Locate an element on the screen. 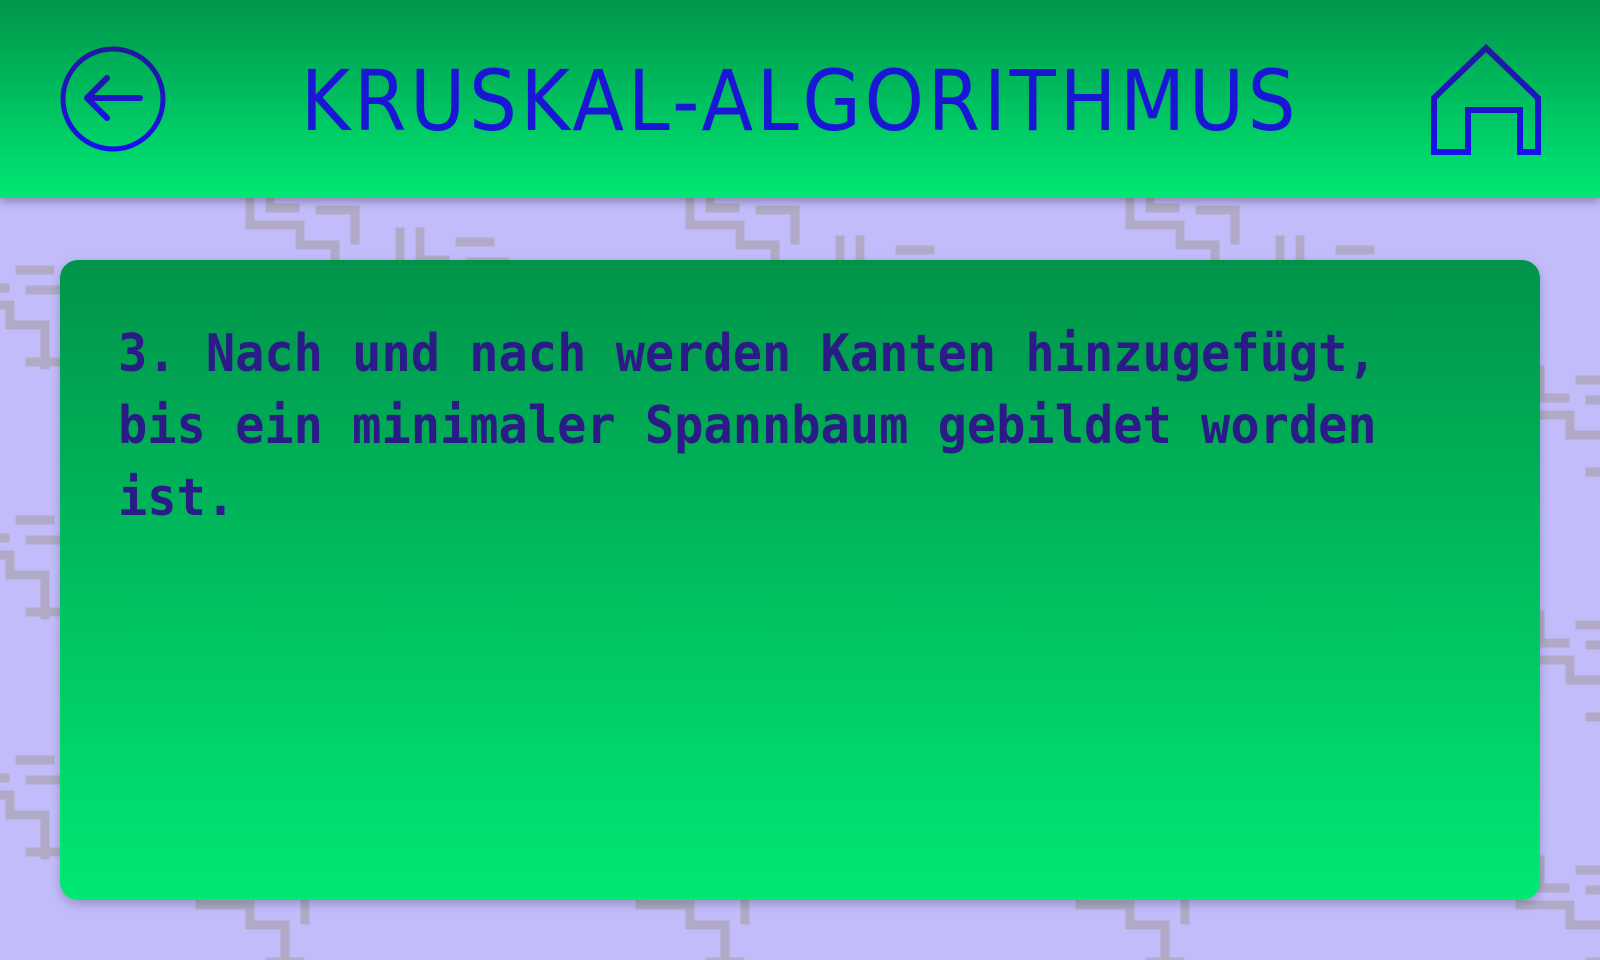  arrow-left-circle-icon is located at coordinates (113, 99).